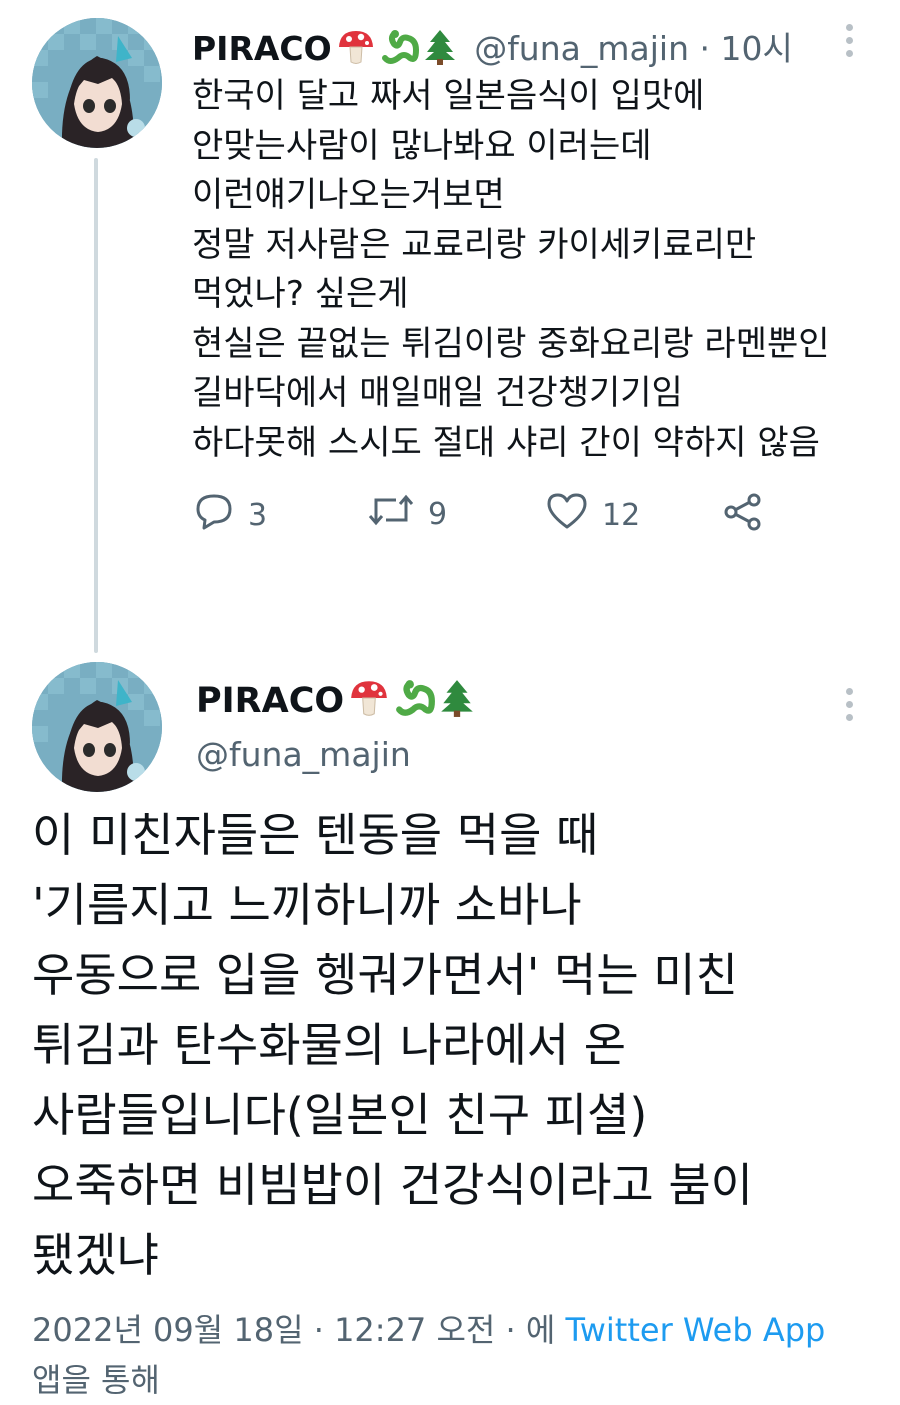 The width and height of the screenshot is (900, 1405). What do you see at coordinates (756, 48) in the screenshot?
I see `tweet-time: 10시` at bounding box center [756, 48].